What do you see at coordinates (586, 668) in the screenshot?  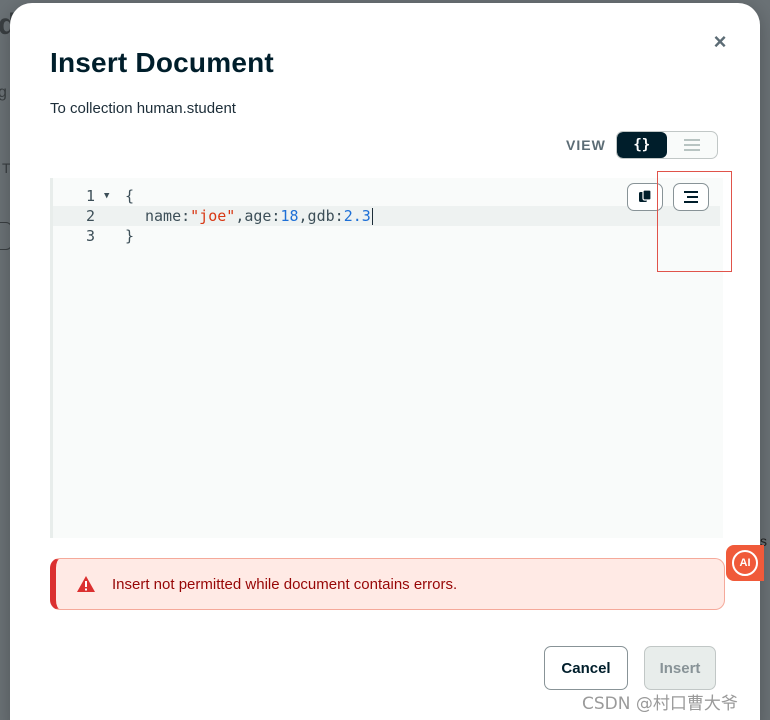 I see `cancel-button: Cancel` at bounding box center [586, 668].